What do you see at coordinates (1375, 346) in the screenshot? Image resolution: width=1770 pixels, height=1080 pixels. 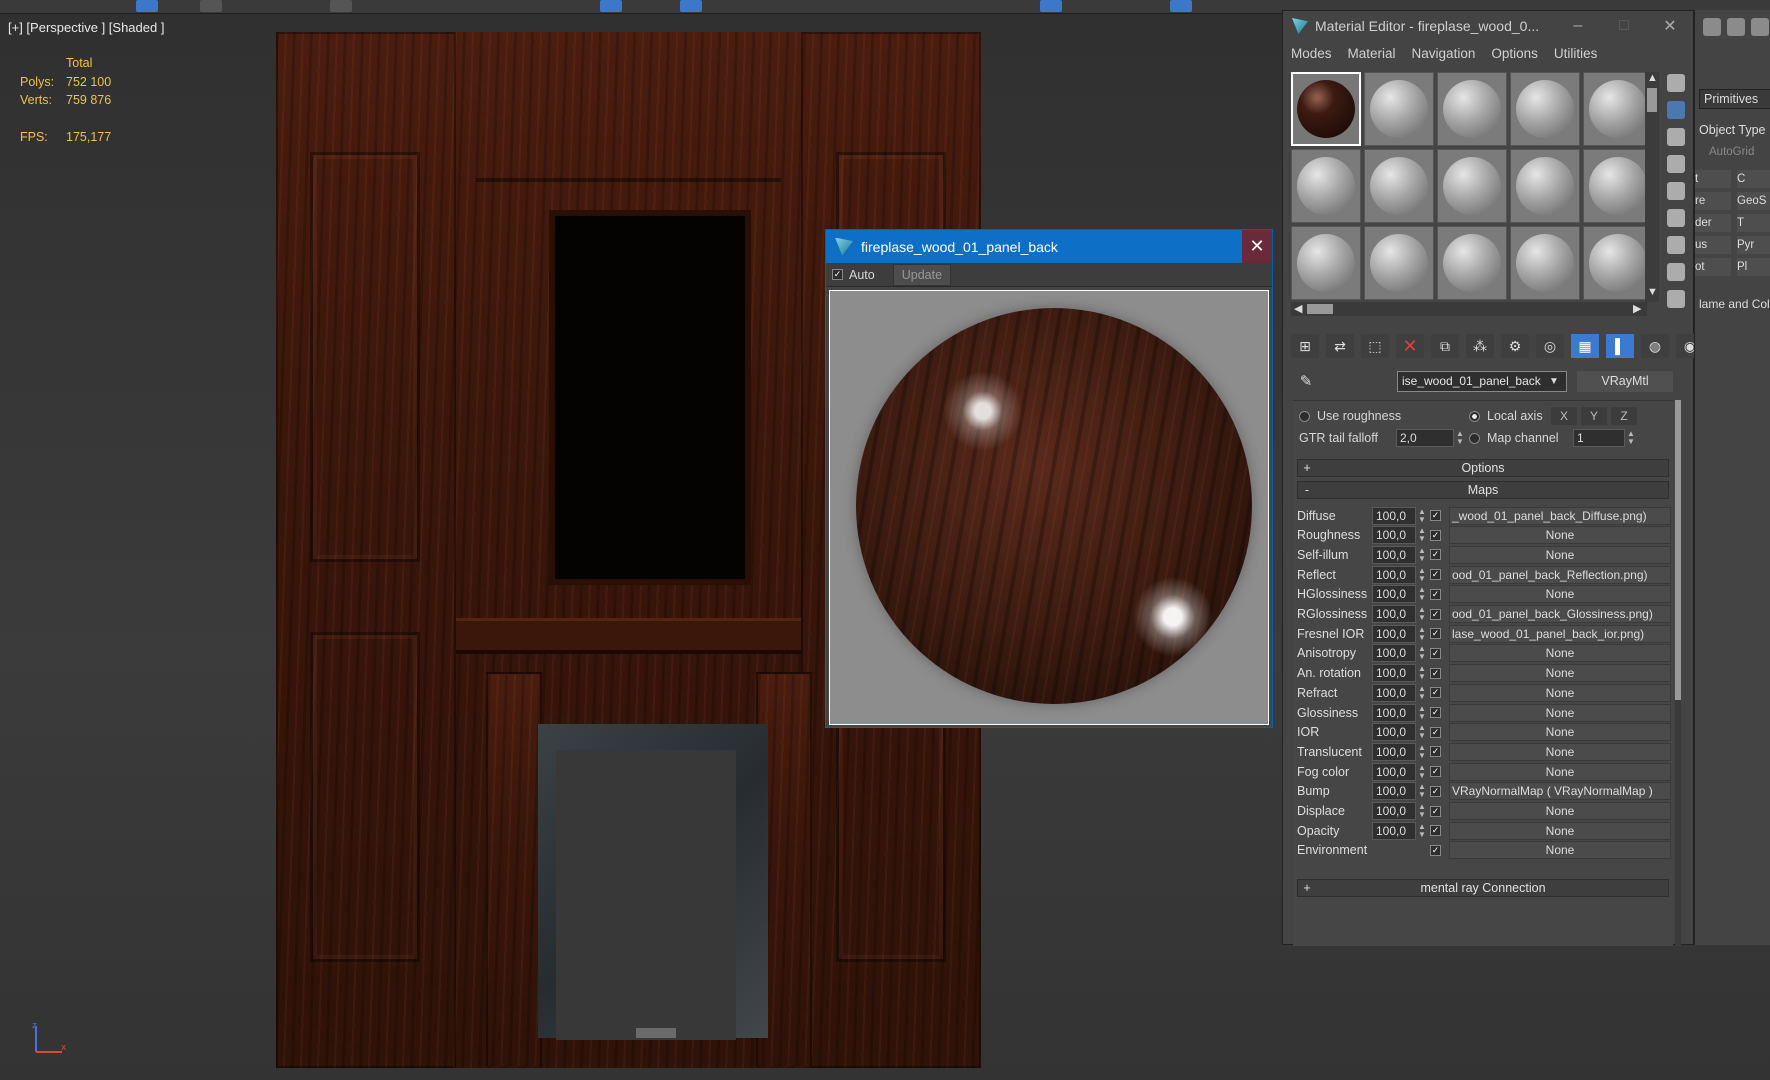 I see `assign-to-selection-icon: ⬚` at bounding box center [1375, 346].